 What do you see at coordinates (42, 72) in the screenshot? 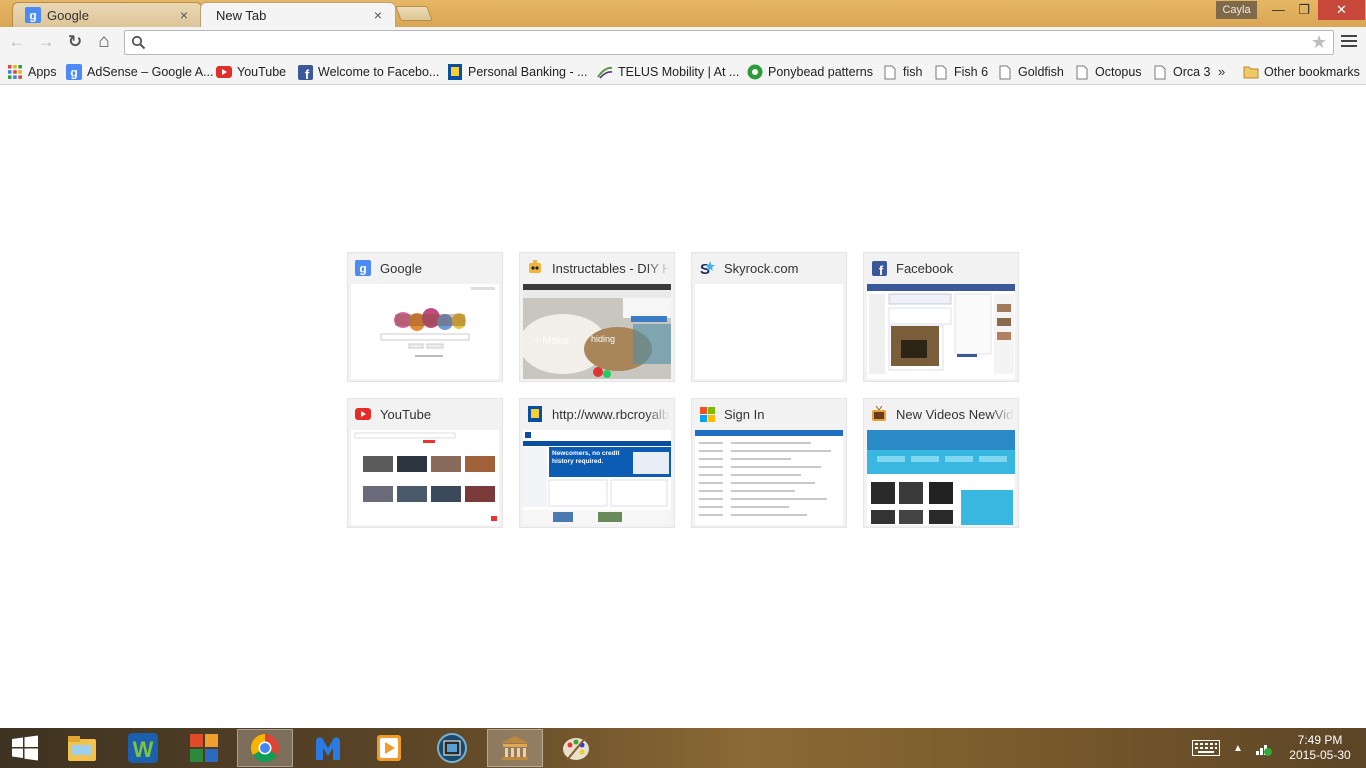
I see `bookmark-label: Apps` at bounding box center [42, 72].